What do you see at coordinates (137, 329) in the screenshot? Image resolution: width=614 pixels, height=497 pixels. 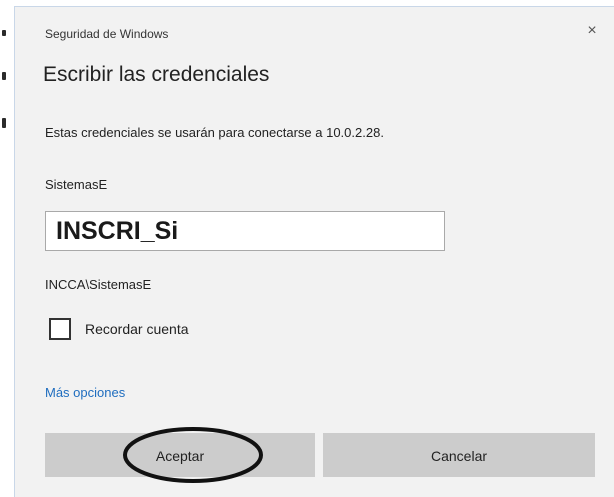 I see `remember-account-label: Recordar cuenta` at bounding box center [137, 329].